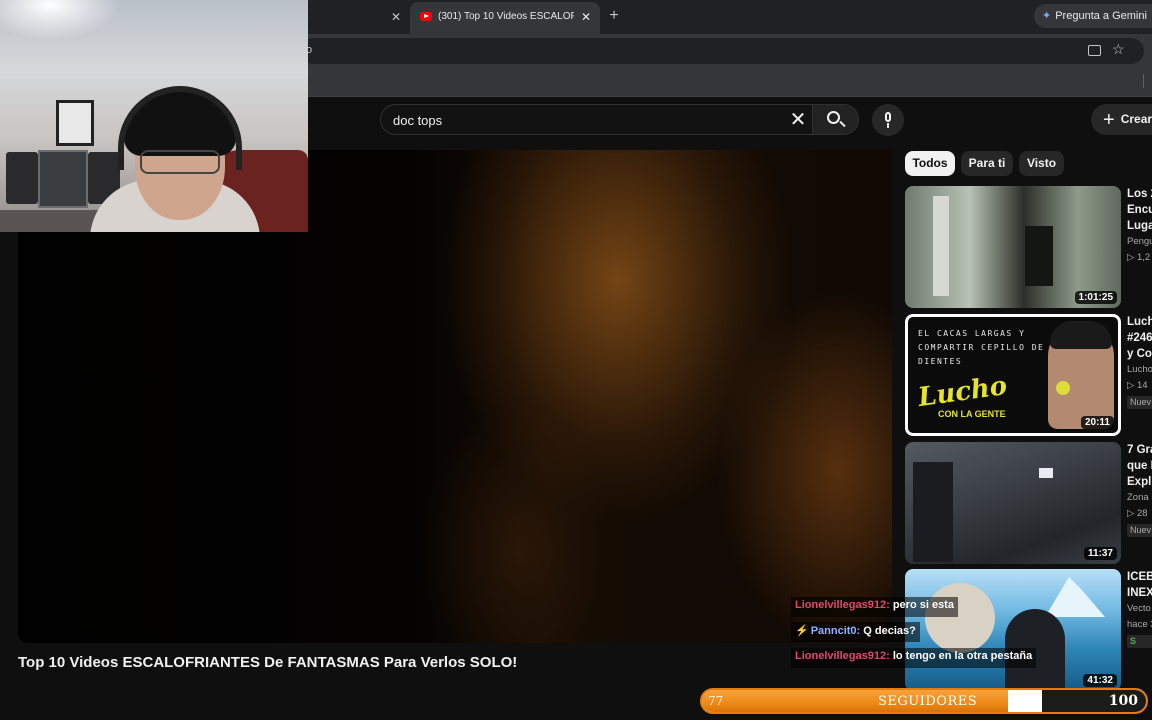  I want to click on tab-title: (301) Top 10 Videos ESCALOFRIANTES, so click(506, 16).